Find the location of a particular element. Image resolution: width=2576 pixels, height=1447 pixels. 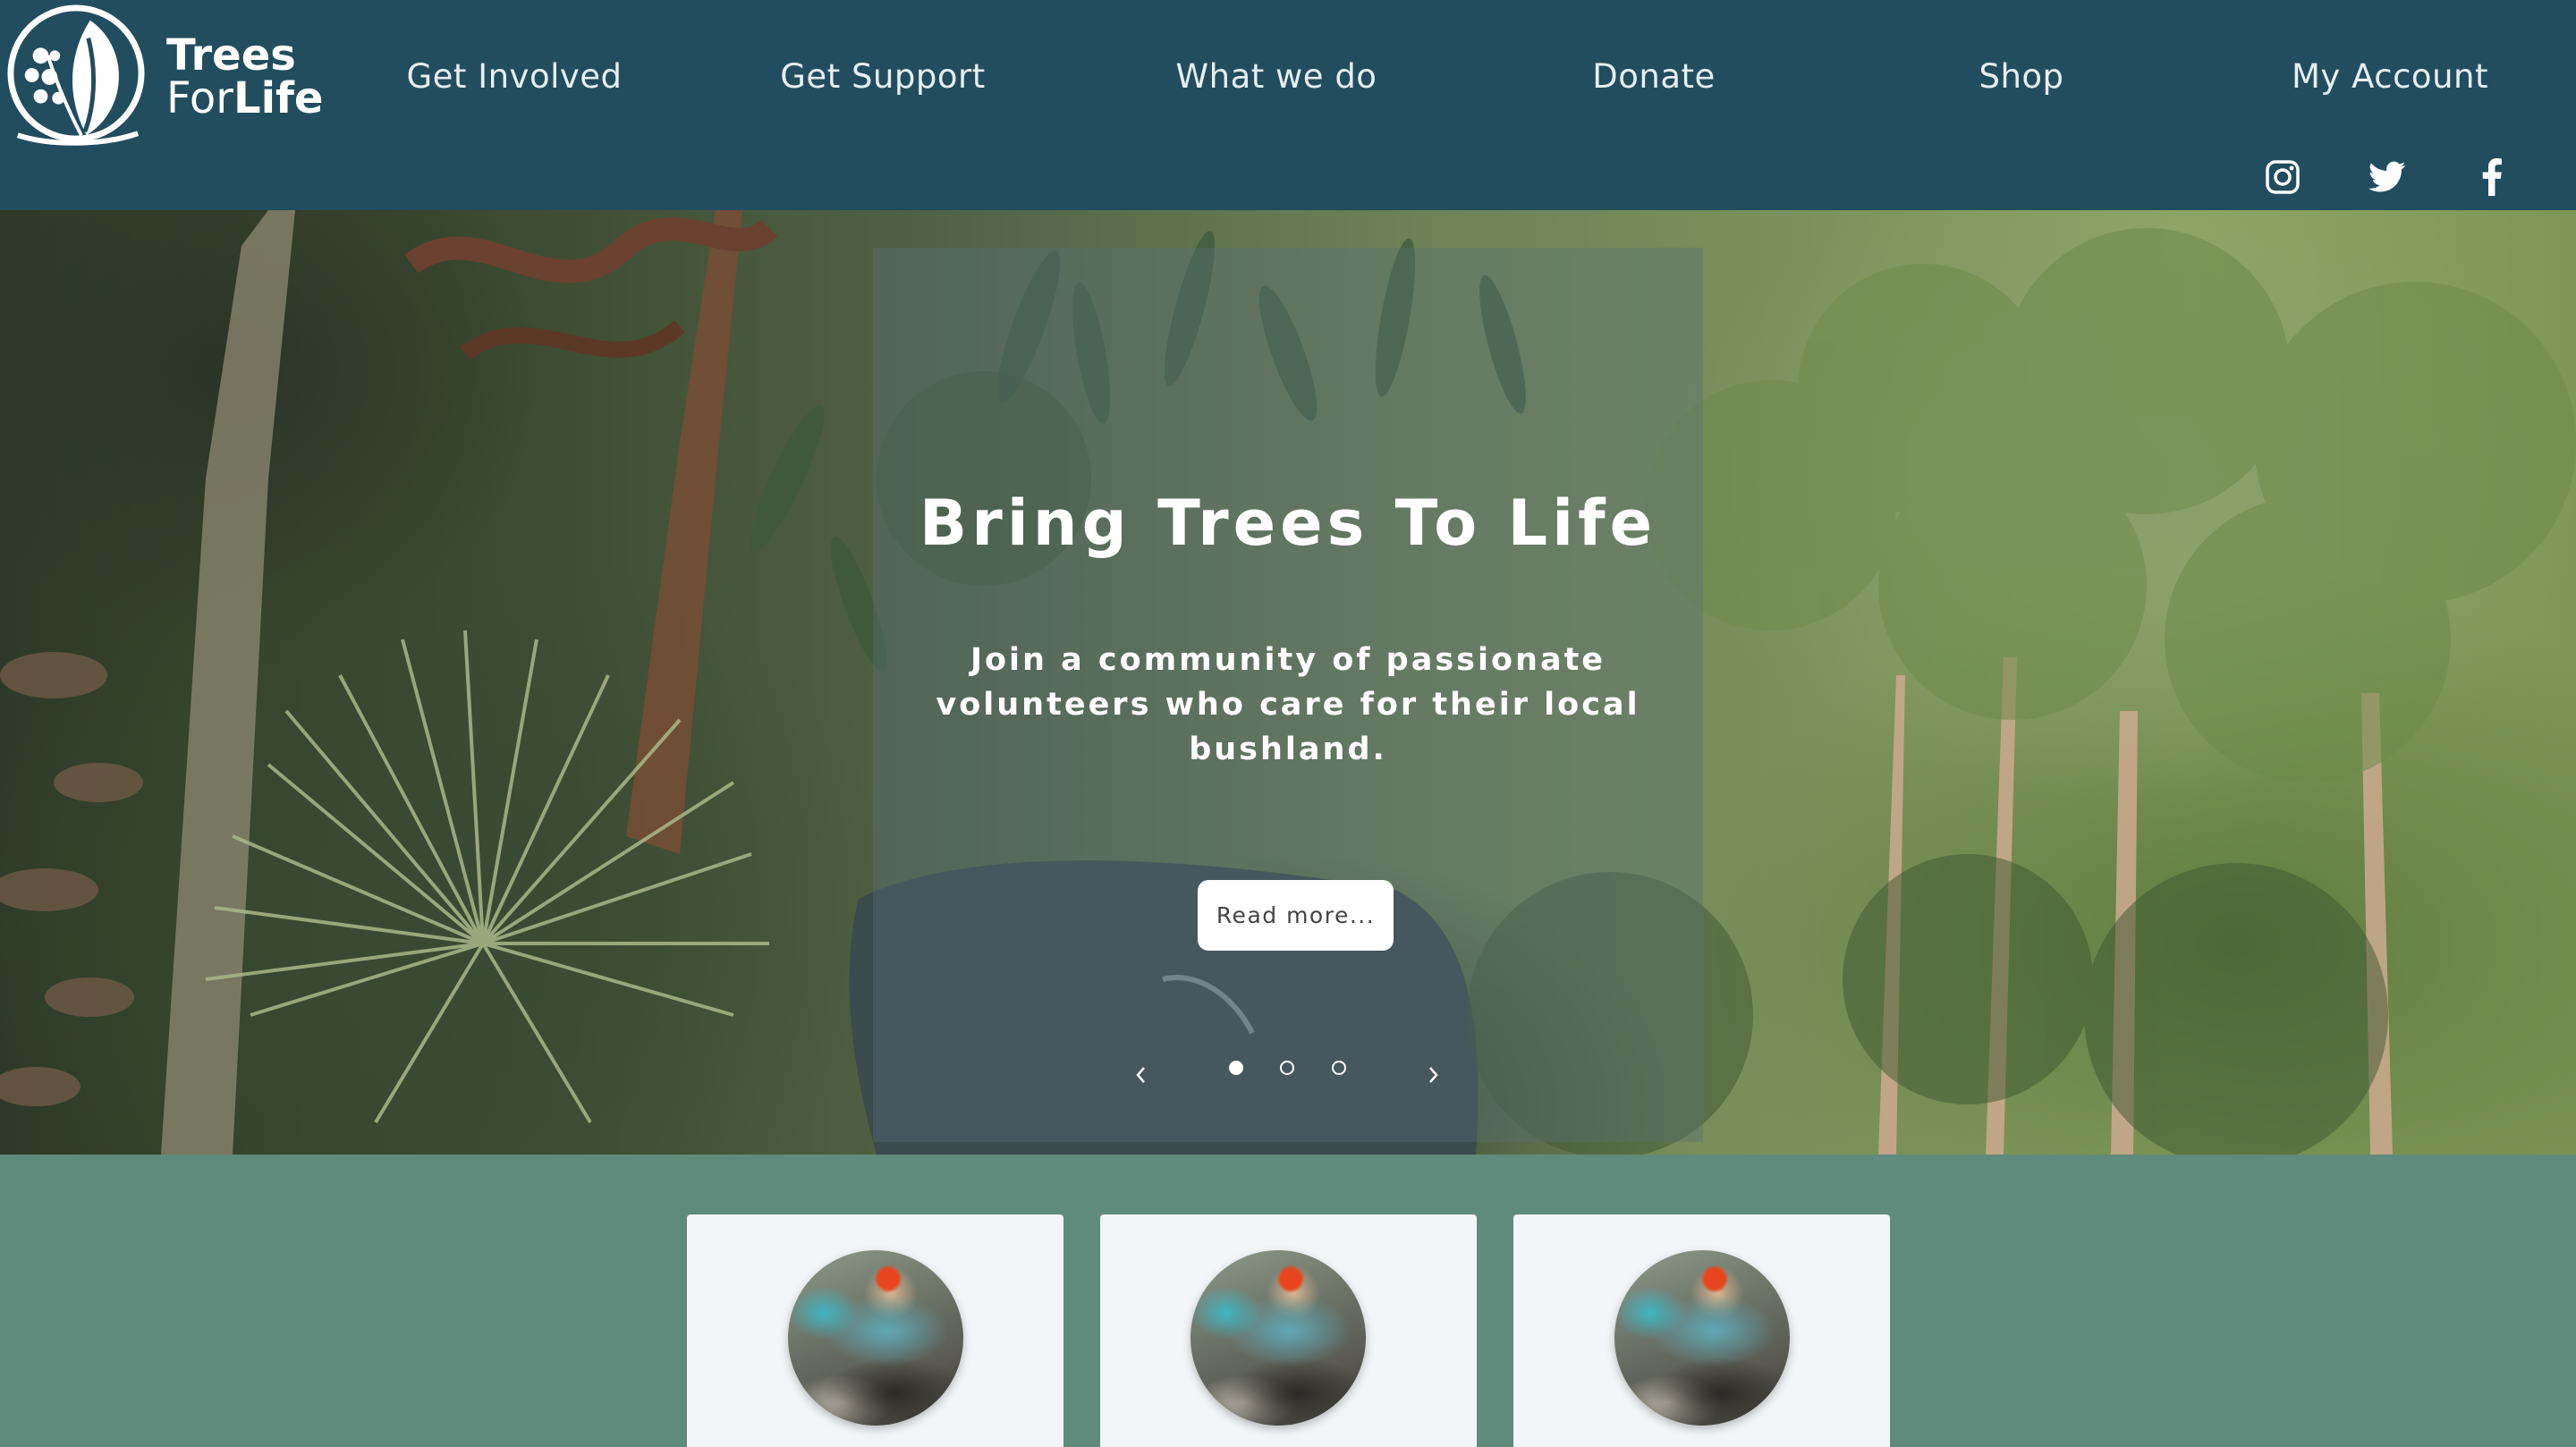

instagram-icon is located at coordinates (2283, 177).